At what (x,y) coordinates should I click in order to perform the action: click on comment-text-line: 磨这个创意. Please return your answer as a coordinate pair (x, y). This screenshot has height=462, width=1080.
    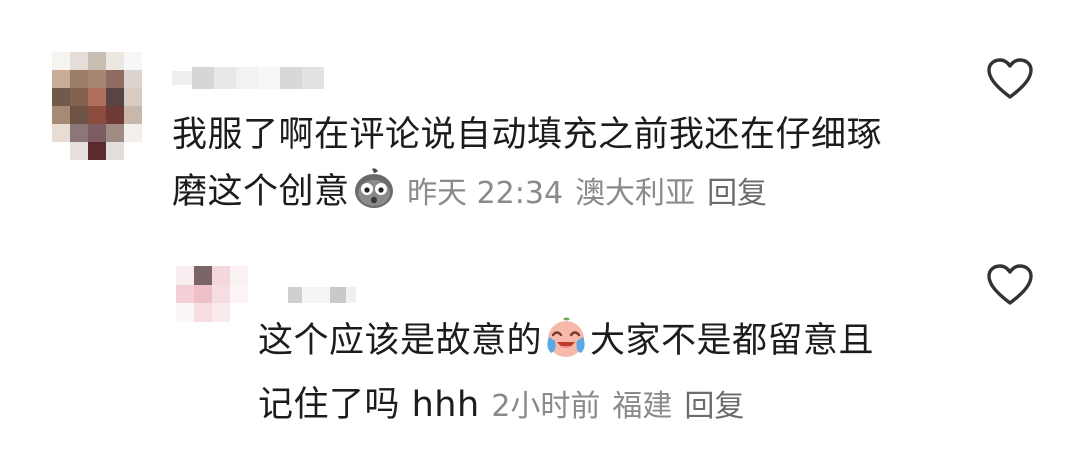
    Looking at the image, I should click on (261, 192).